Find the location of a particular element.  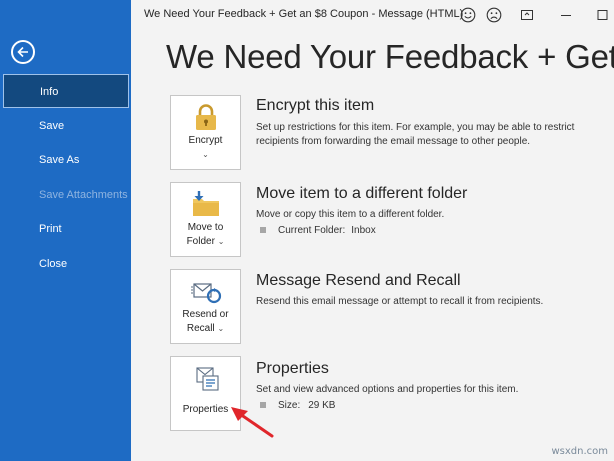

annotation-arrow-icon is located at coordinates (252, 422).